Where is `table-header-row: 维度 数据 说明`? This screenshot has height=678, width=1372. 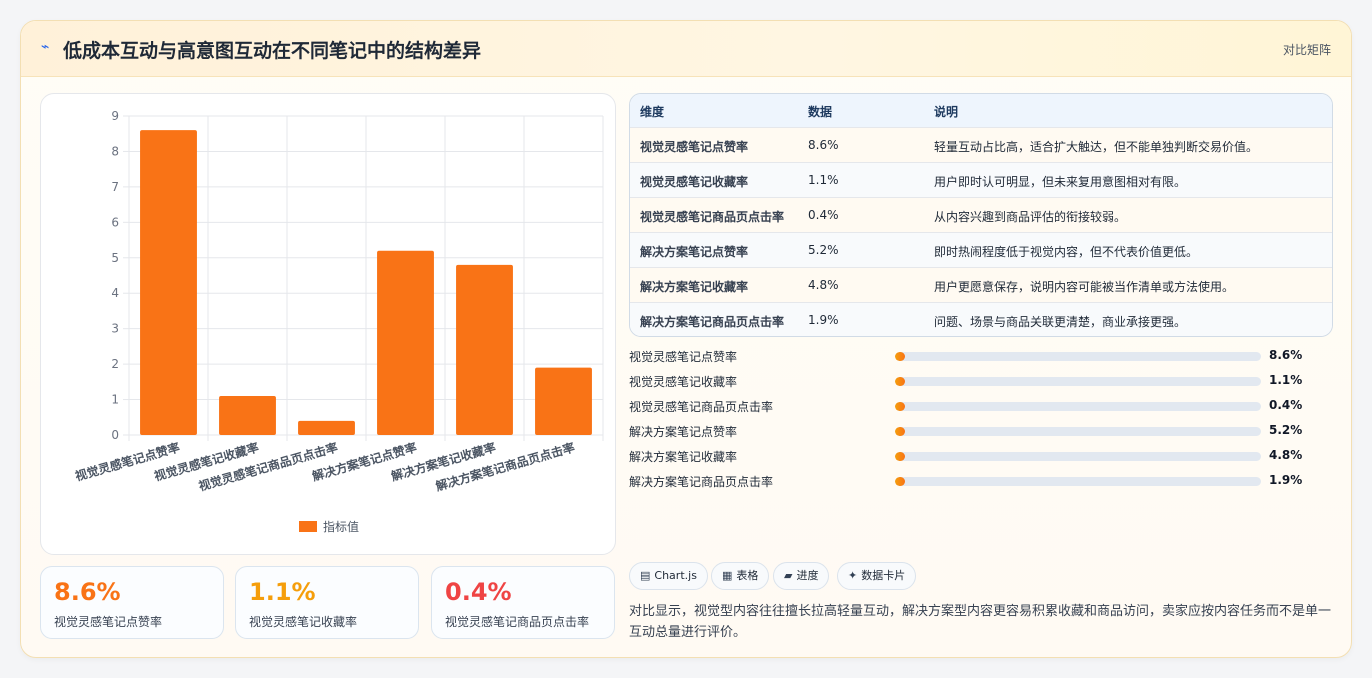
table-header-row: 维度 数据 说明 is located at coordinates (981, 110).